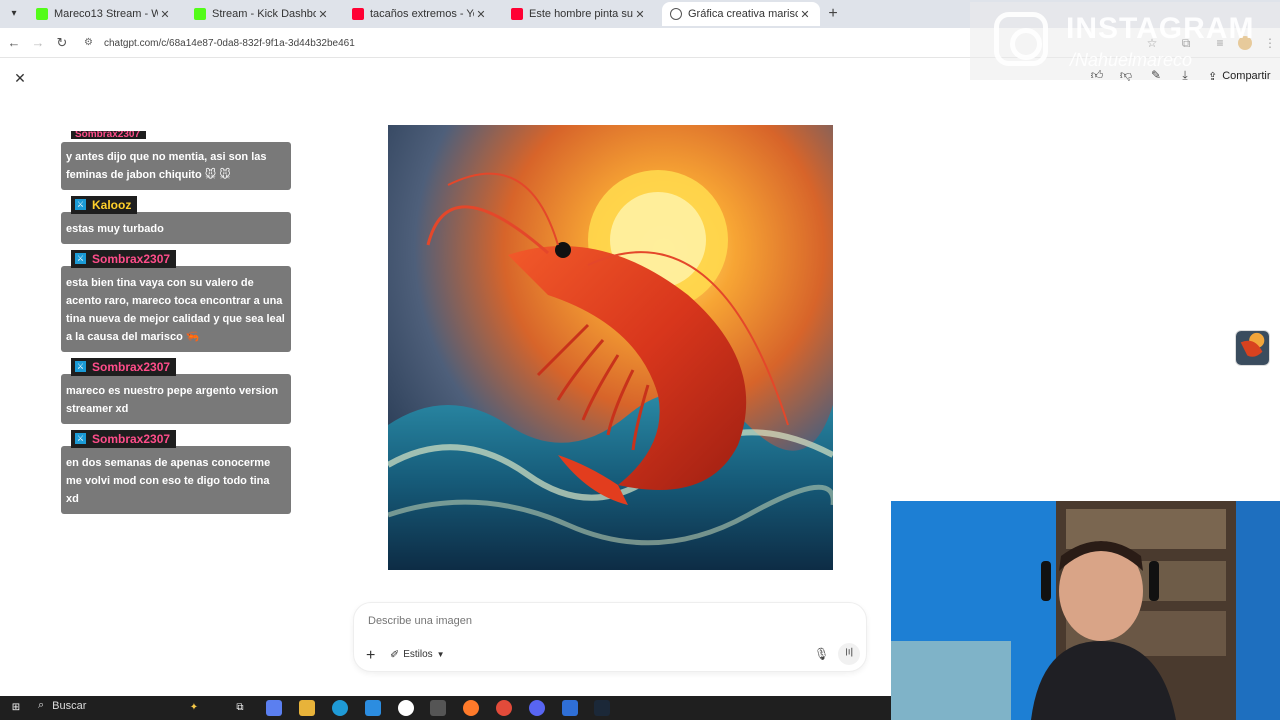  I want to click on new-tab-button: +, so click(833, 14).